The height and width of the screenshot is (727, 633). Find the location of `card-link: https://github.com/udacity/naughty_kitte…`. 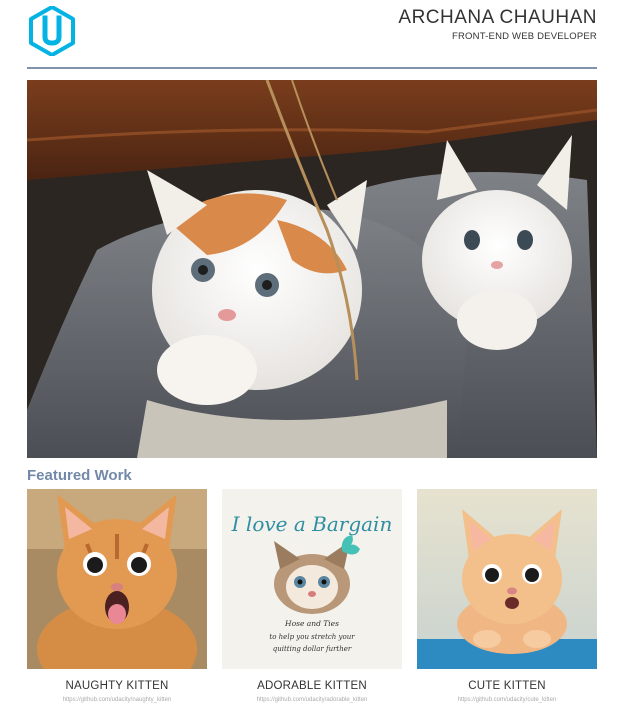

card-link: https://github.com/udacity/naughty_kitte… is located at coordinates (117, 700).